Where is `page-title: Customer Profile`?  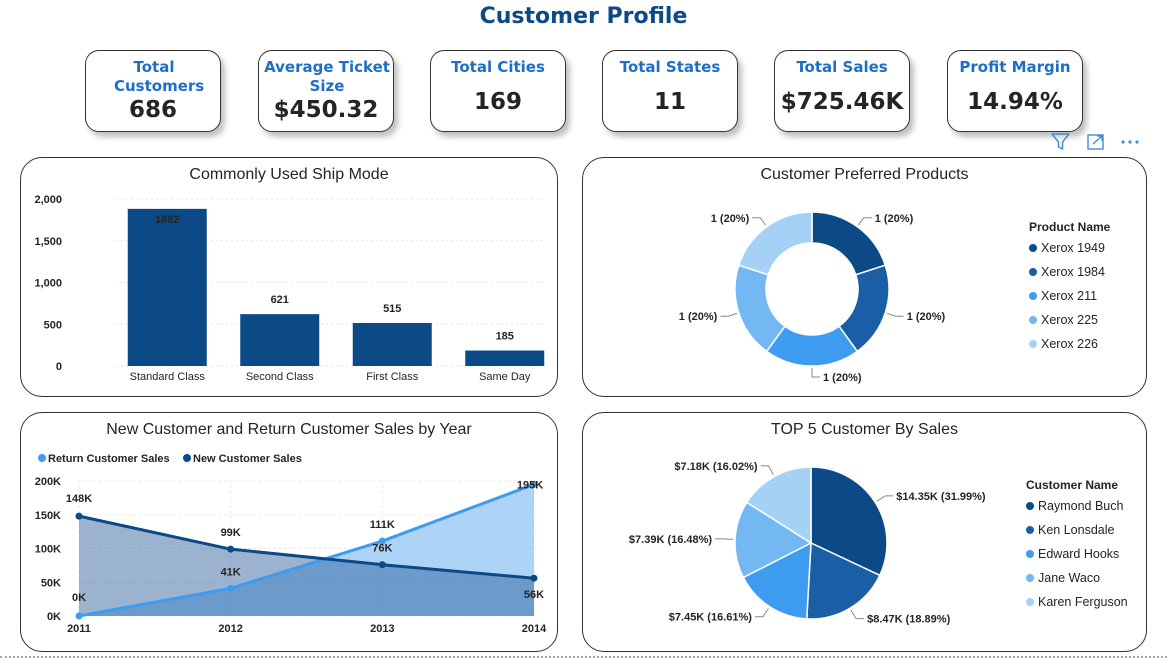 page-title: Customer Profile is located at coordinates (583, 16).